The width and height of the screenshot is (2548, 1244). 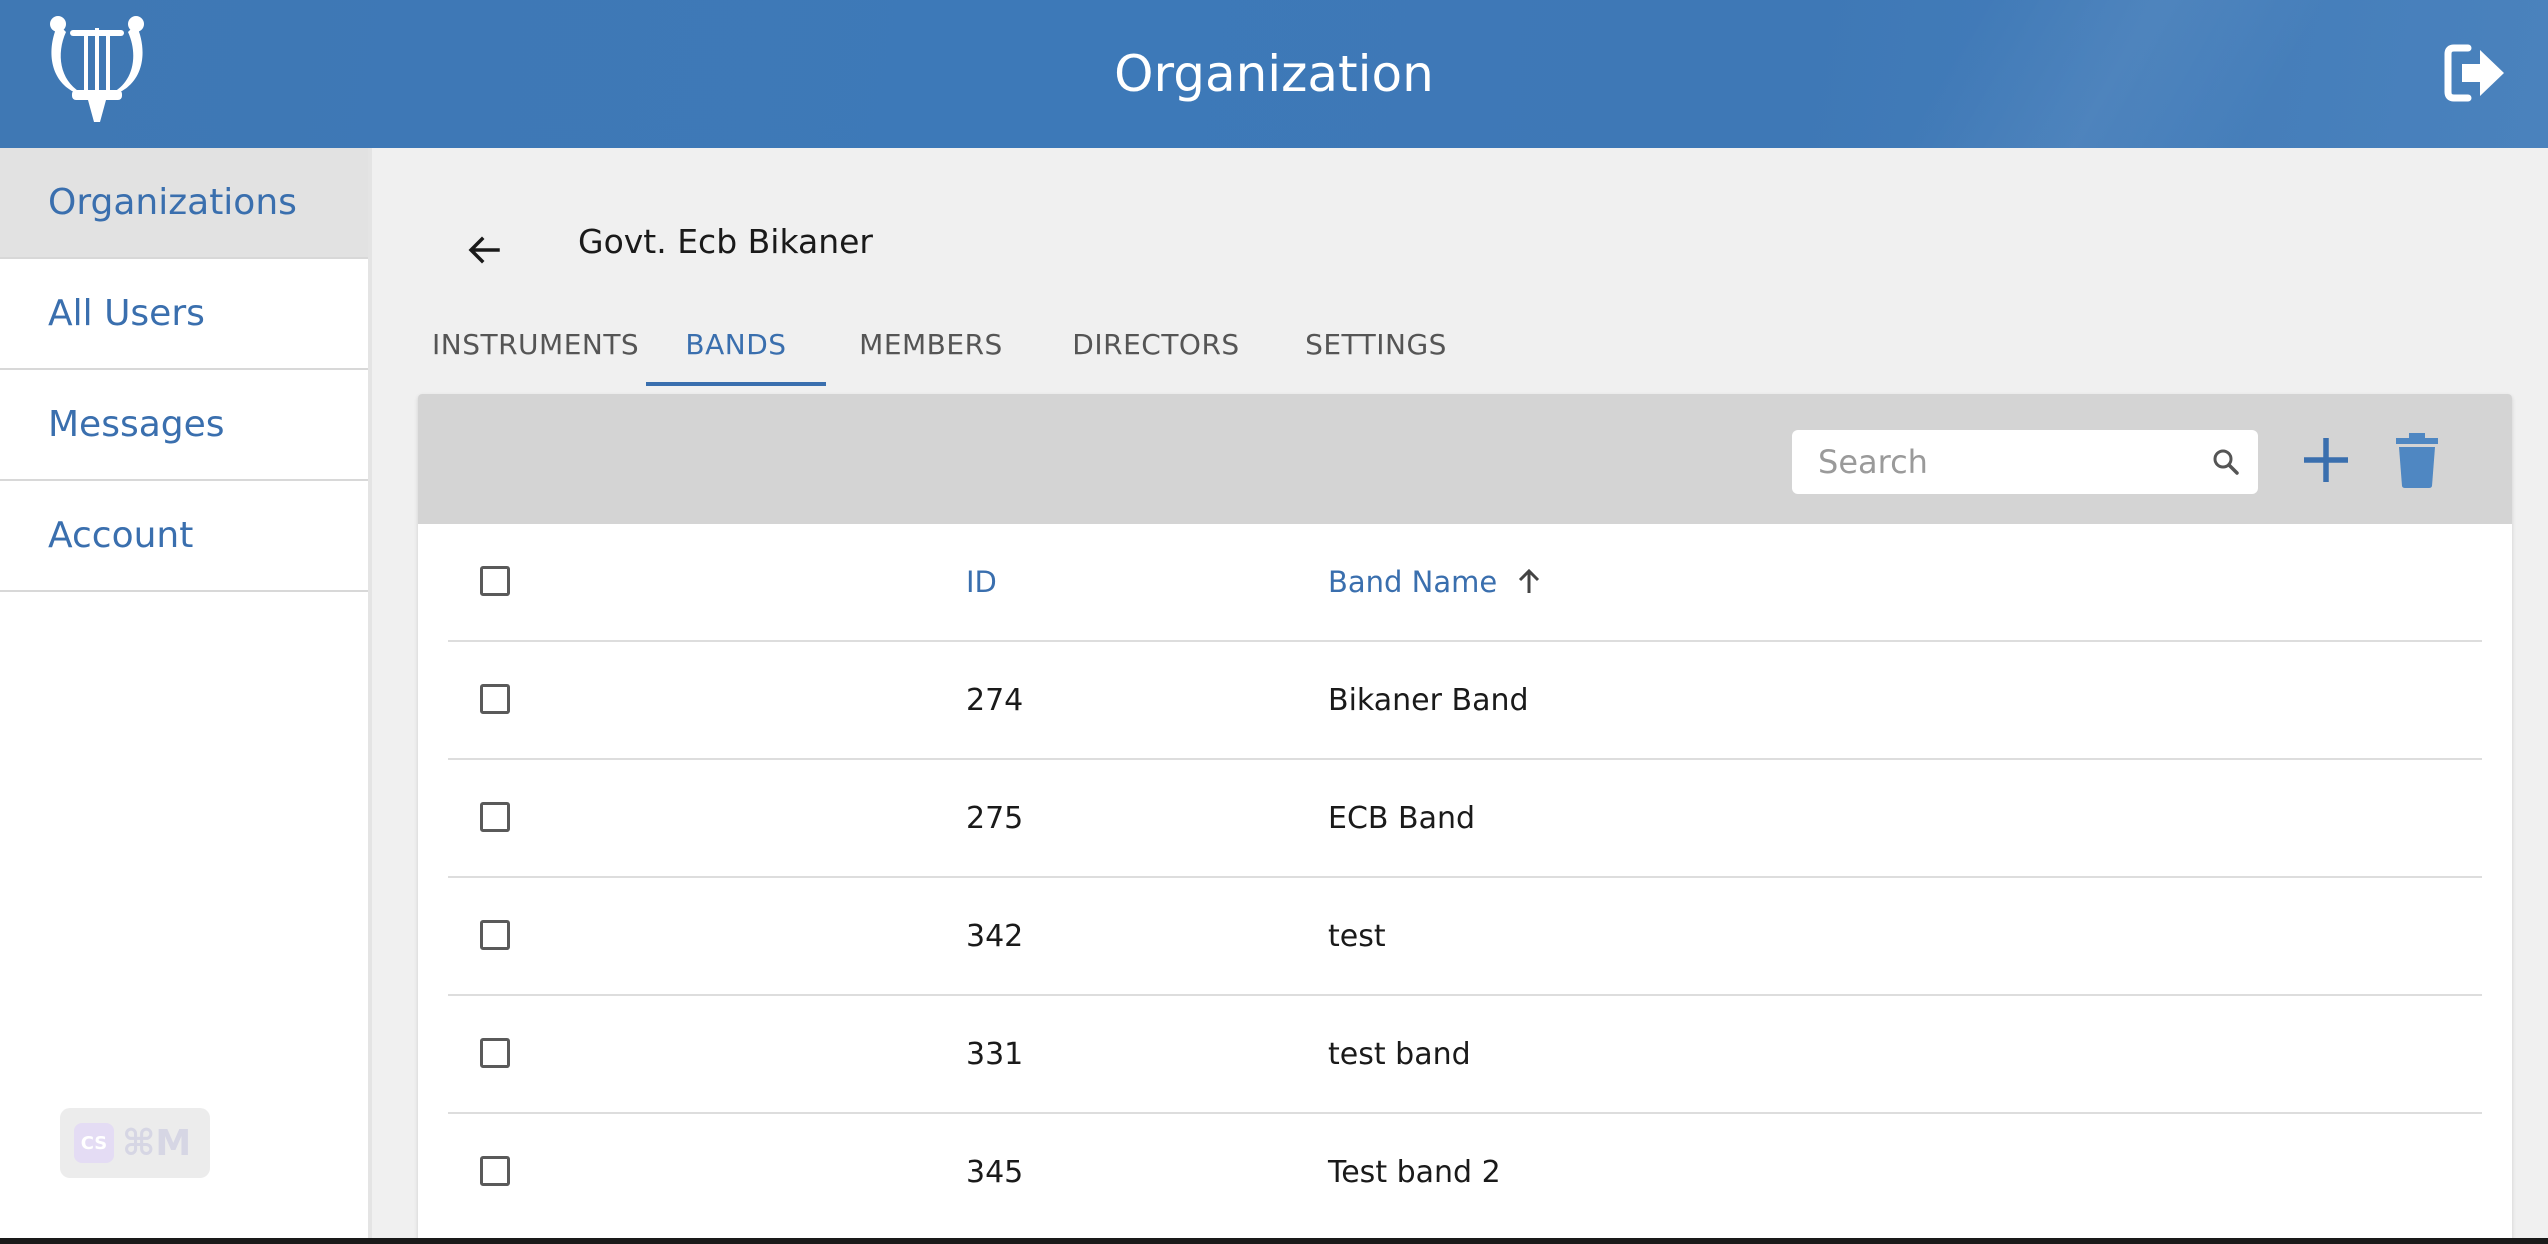 I want to click on sidebar: Organizations All Users Messages Account, so click(x=186, y=696).